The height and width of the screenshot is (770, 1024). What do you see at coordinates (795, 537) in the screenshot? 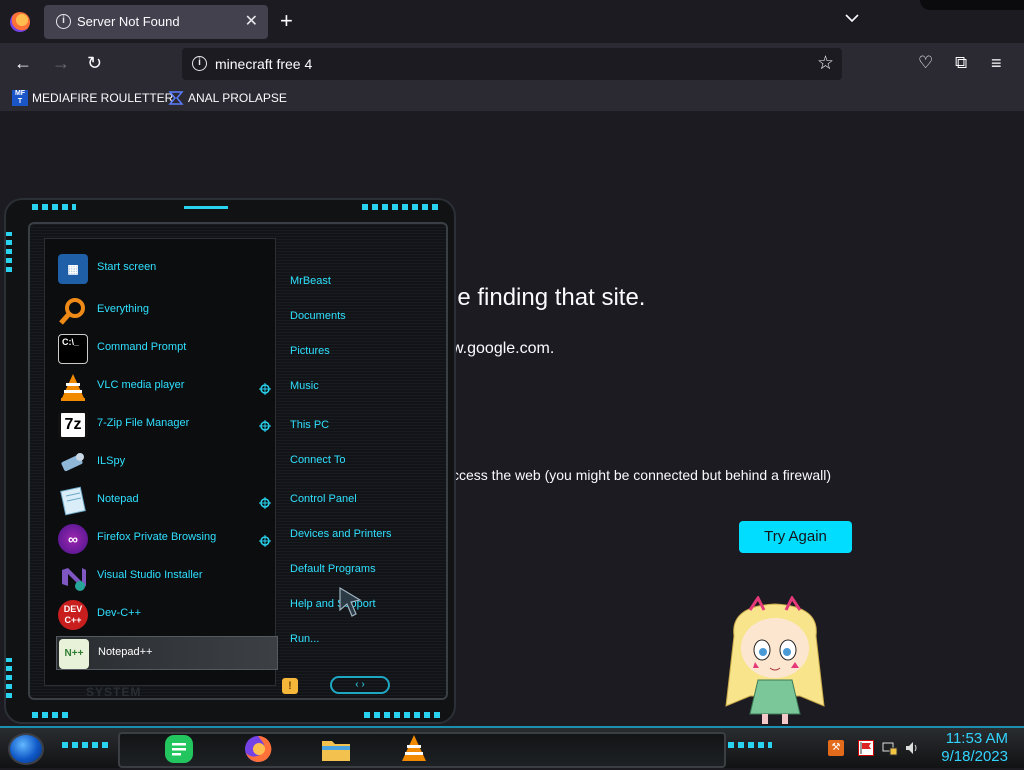
I see `try-again-button: Try Again` at bounding box center [795, 537].